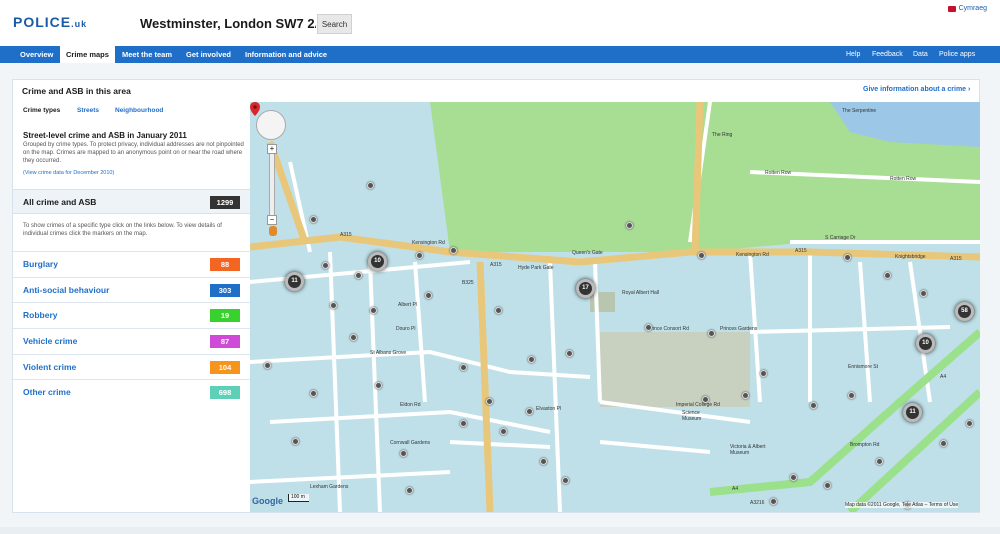 The height and width of the screenshot is (534, 1000). What do you see at coordinates (225, 202) in the screenshot?
I see `all-crime-count-badge: 1299` at bounding box center [225, 202].